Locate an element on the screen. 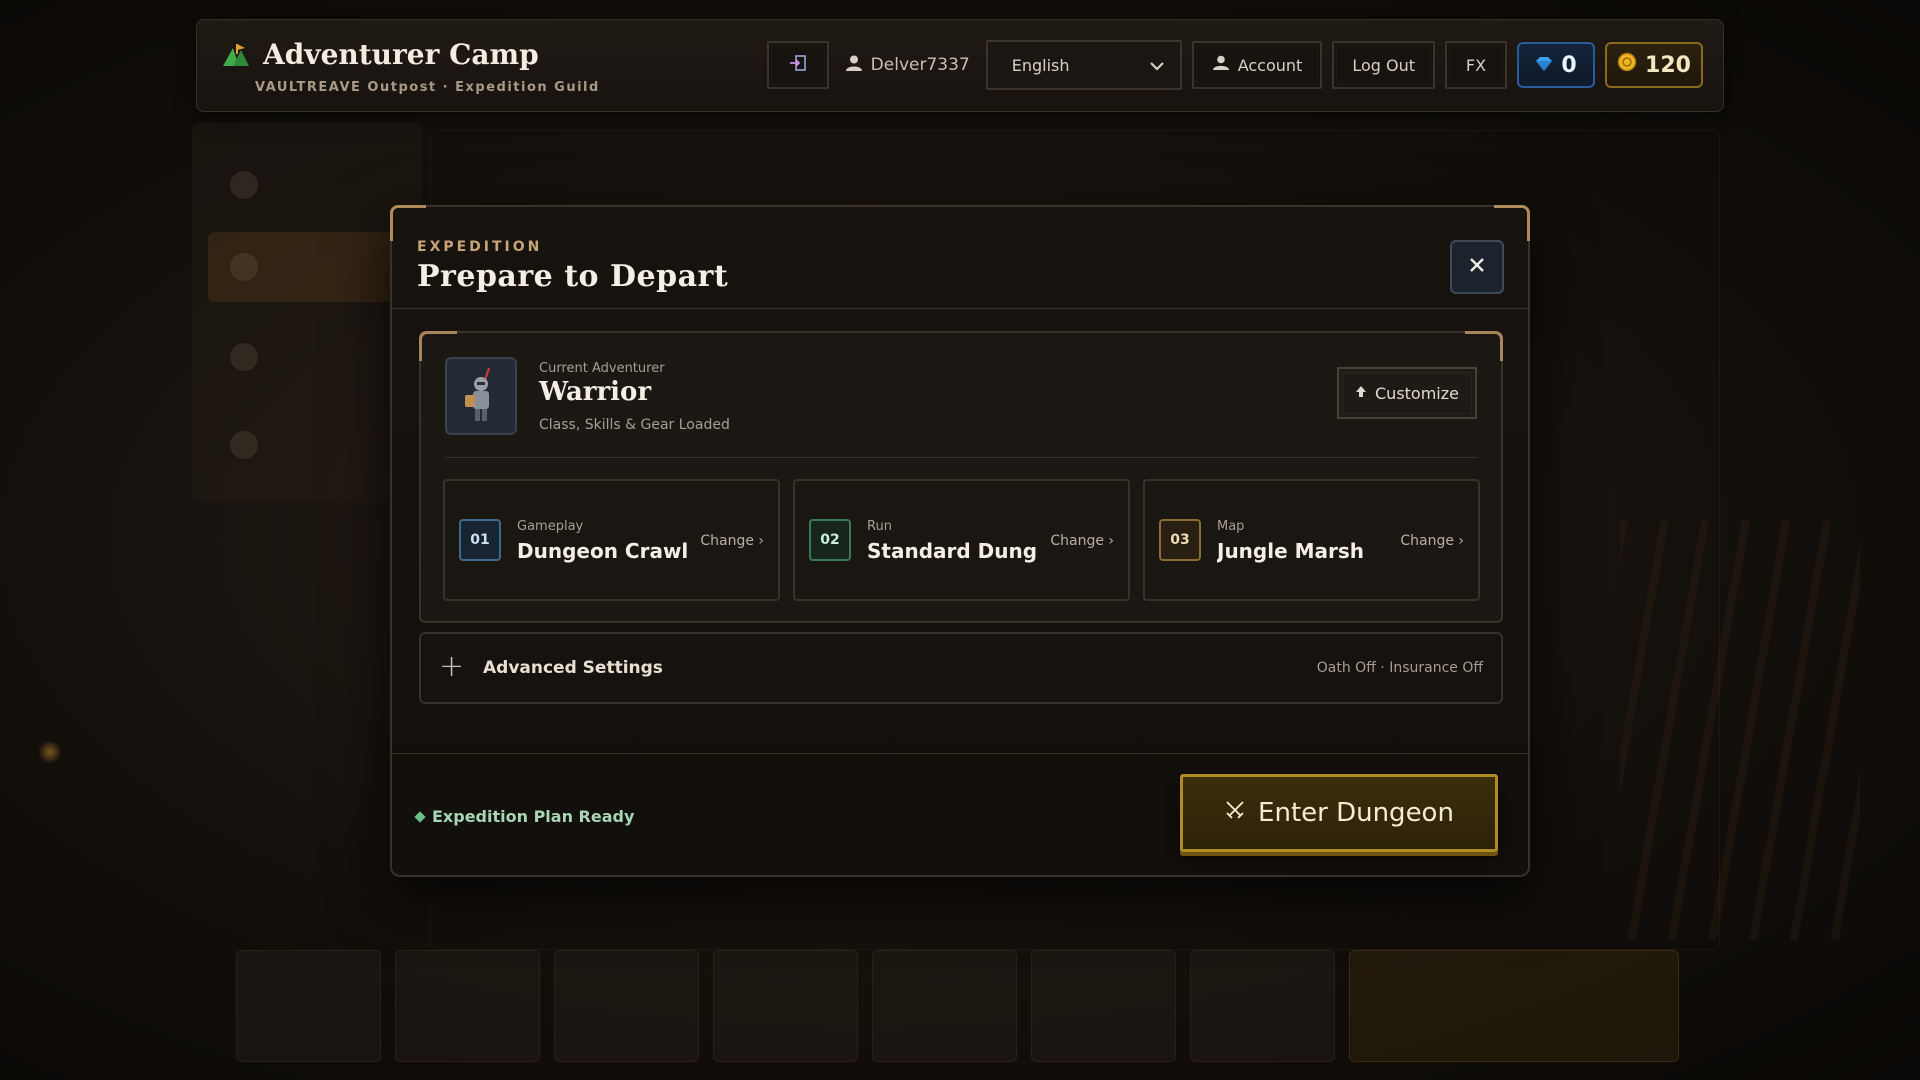 This screenshot has width=1920, height=1080. status-diamond-icon is located at coordinates (420, 816).